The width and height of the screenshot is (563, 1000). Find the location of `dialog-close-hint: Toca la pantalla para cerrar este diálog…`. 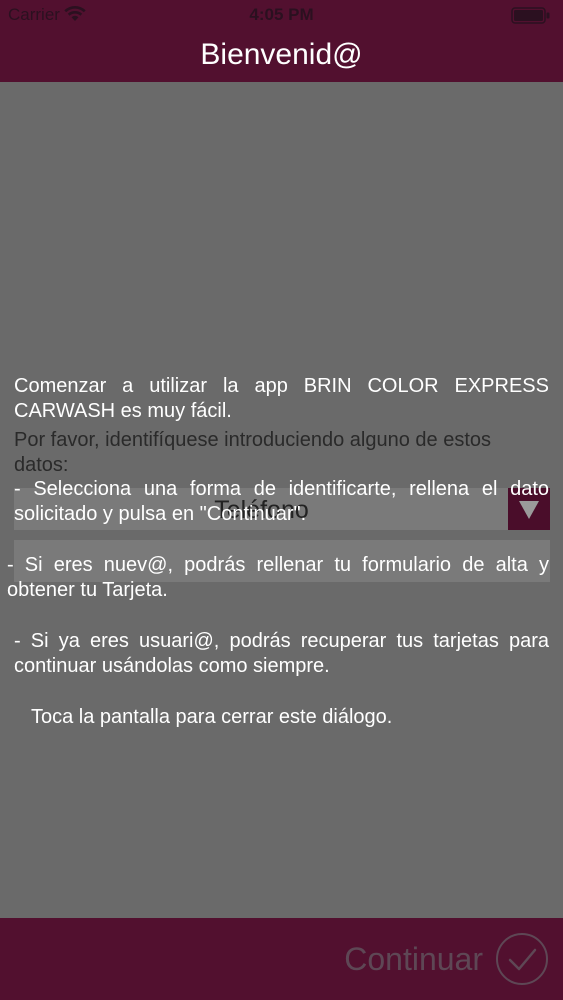

dialog-close-hint: Toca la pantalla para cerrar este diálog… is located at coordinates (212, 717).